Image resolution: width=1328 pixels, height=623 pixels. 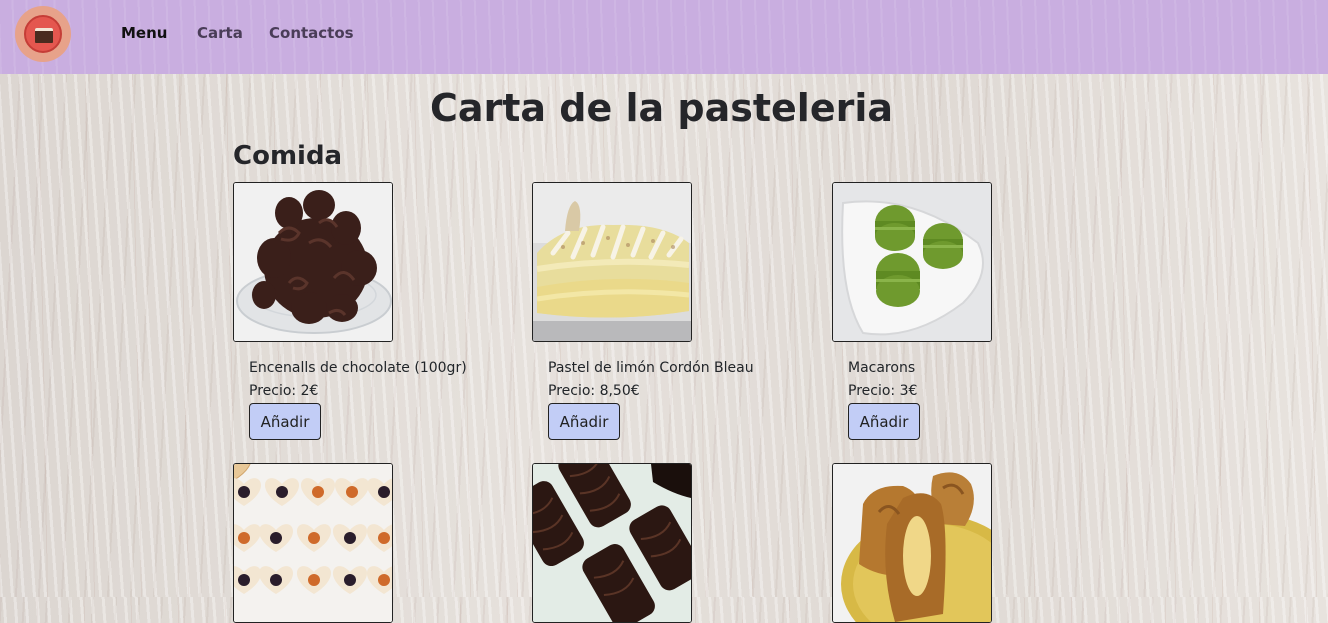 What do you see at coordinates (912, 262) in the screenshot?
I see `green-macarons-photo` at bounding box center [912, 262].